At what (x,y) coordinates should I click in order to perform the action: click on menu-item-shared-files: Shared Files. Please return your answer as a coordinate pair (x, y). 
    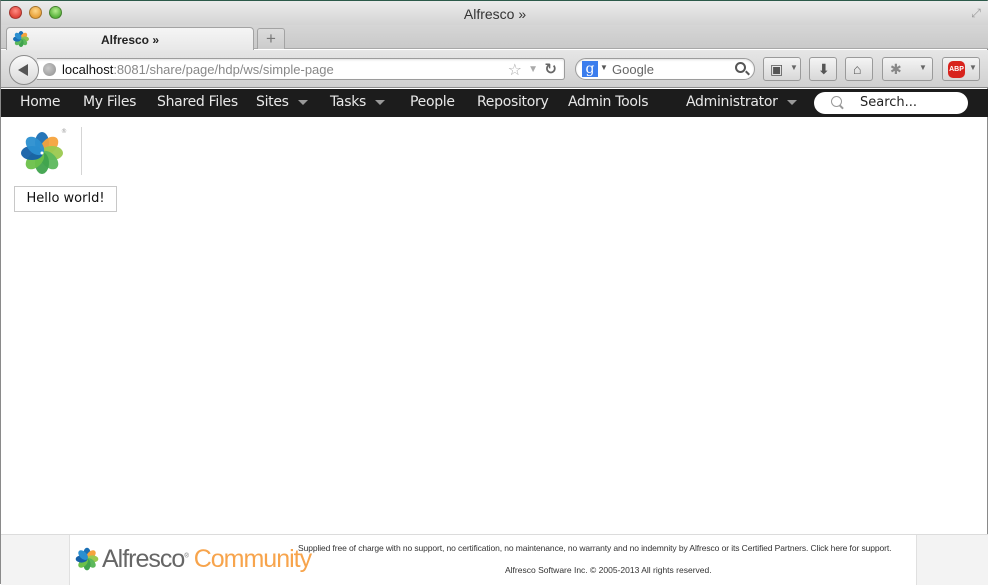
    Looking at the image, I should click on (197, 102).